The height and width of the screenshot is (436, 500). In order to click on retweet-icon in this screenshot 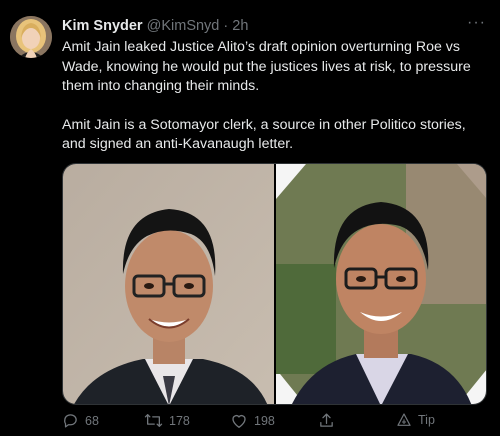, I will do `click(153, 420)`.